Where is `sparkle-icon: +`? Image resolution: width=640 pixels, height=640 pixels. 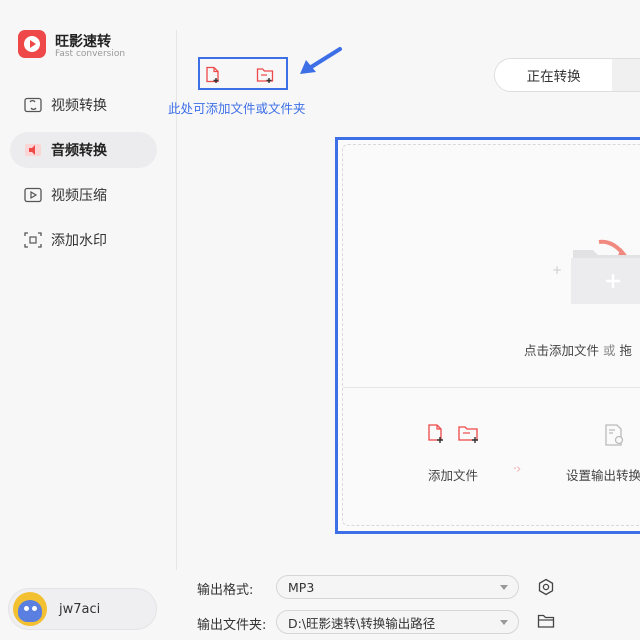
sparkle-icon: + is located at coordinates (557, 270).